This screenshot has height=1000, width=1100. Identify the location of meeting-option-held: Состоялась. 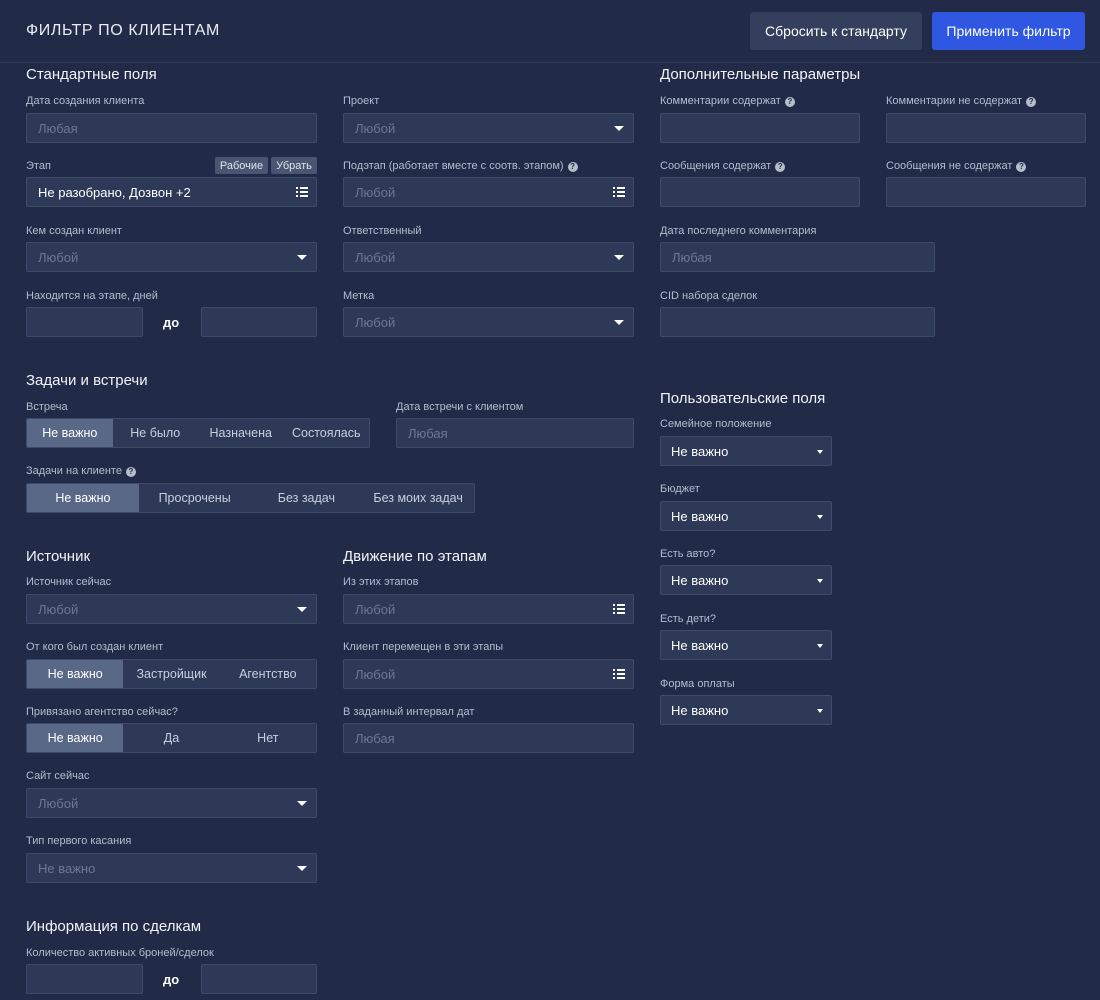
(327, 433).